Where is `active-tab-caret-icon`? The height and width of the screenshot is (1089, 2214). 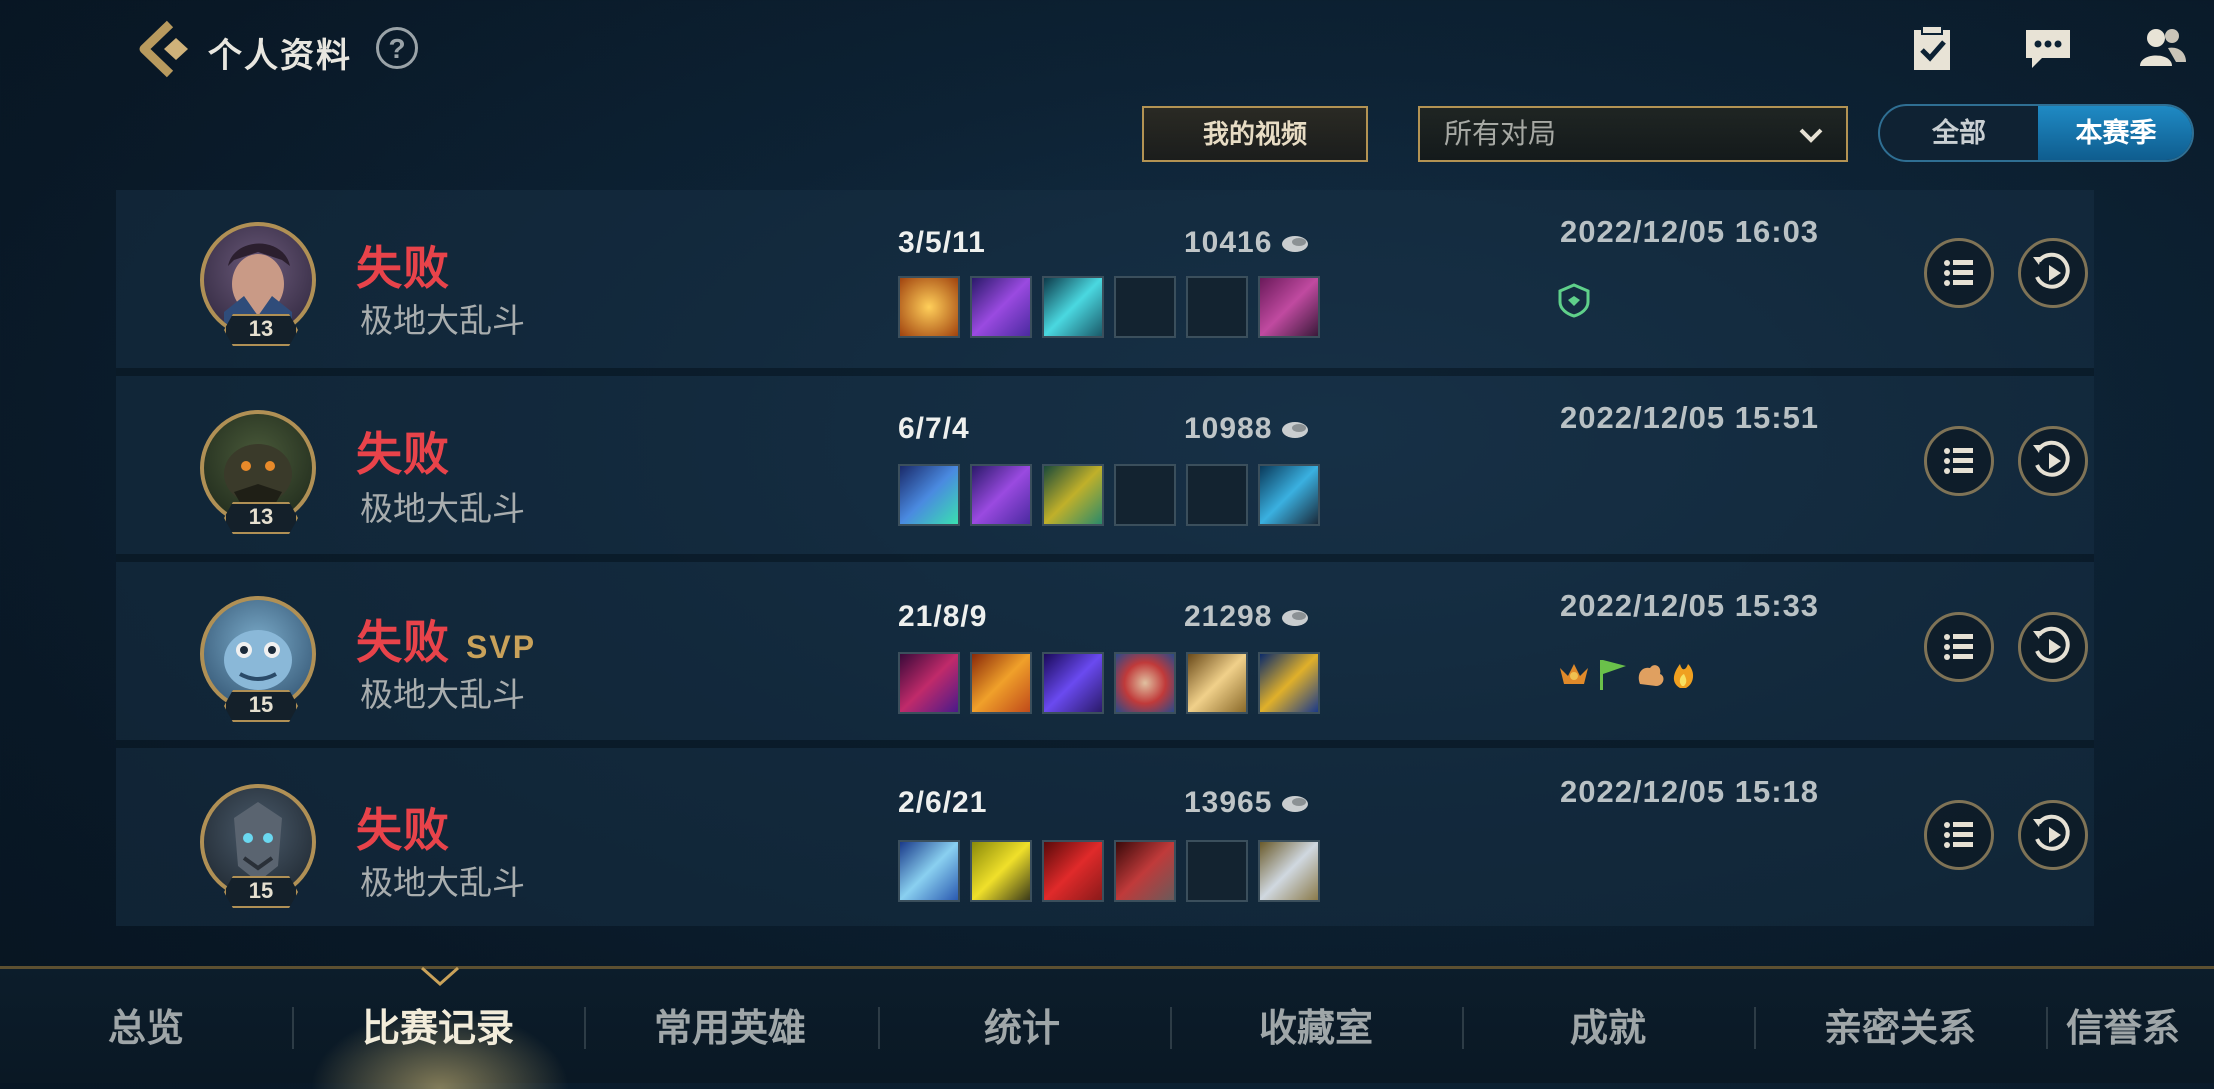
active-tab-caret-icon is located at coordinates (440, 976).